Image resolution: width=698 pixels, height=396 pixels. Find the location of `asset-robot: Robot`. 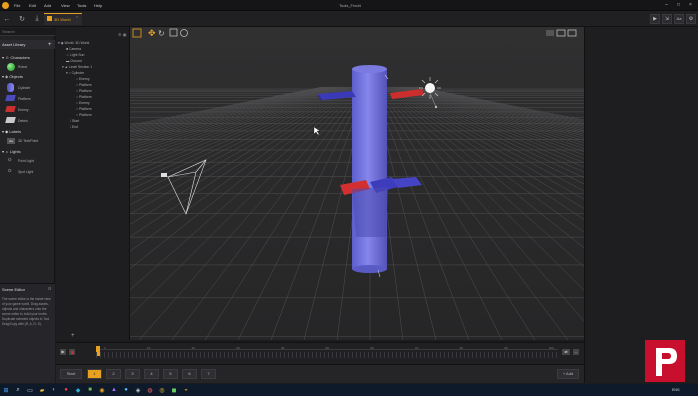

asset-robot: Robot is located at coordinates (22, 67).